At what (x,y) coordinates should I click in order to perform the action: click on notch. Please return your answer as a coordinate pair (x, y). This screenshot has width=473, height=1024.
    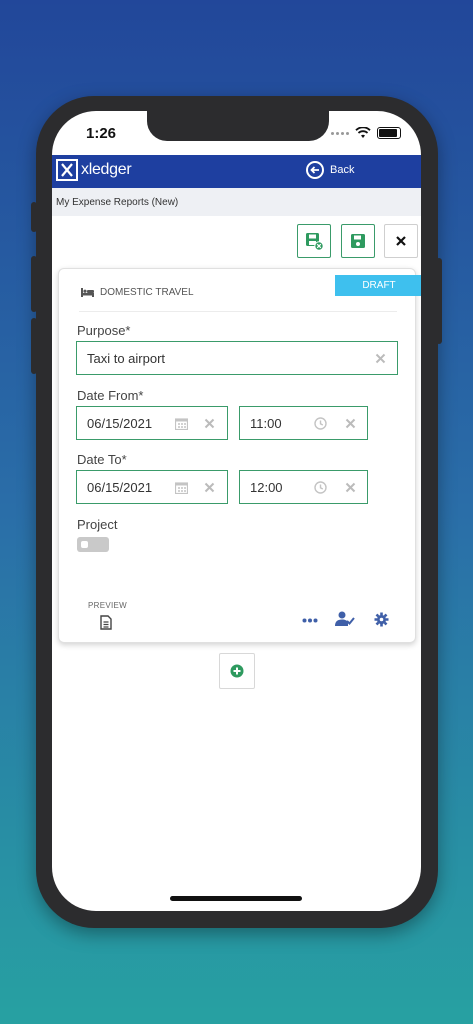
    Looking at the image, I should click on (238, 126).